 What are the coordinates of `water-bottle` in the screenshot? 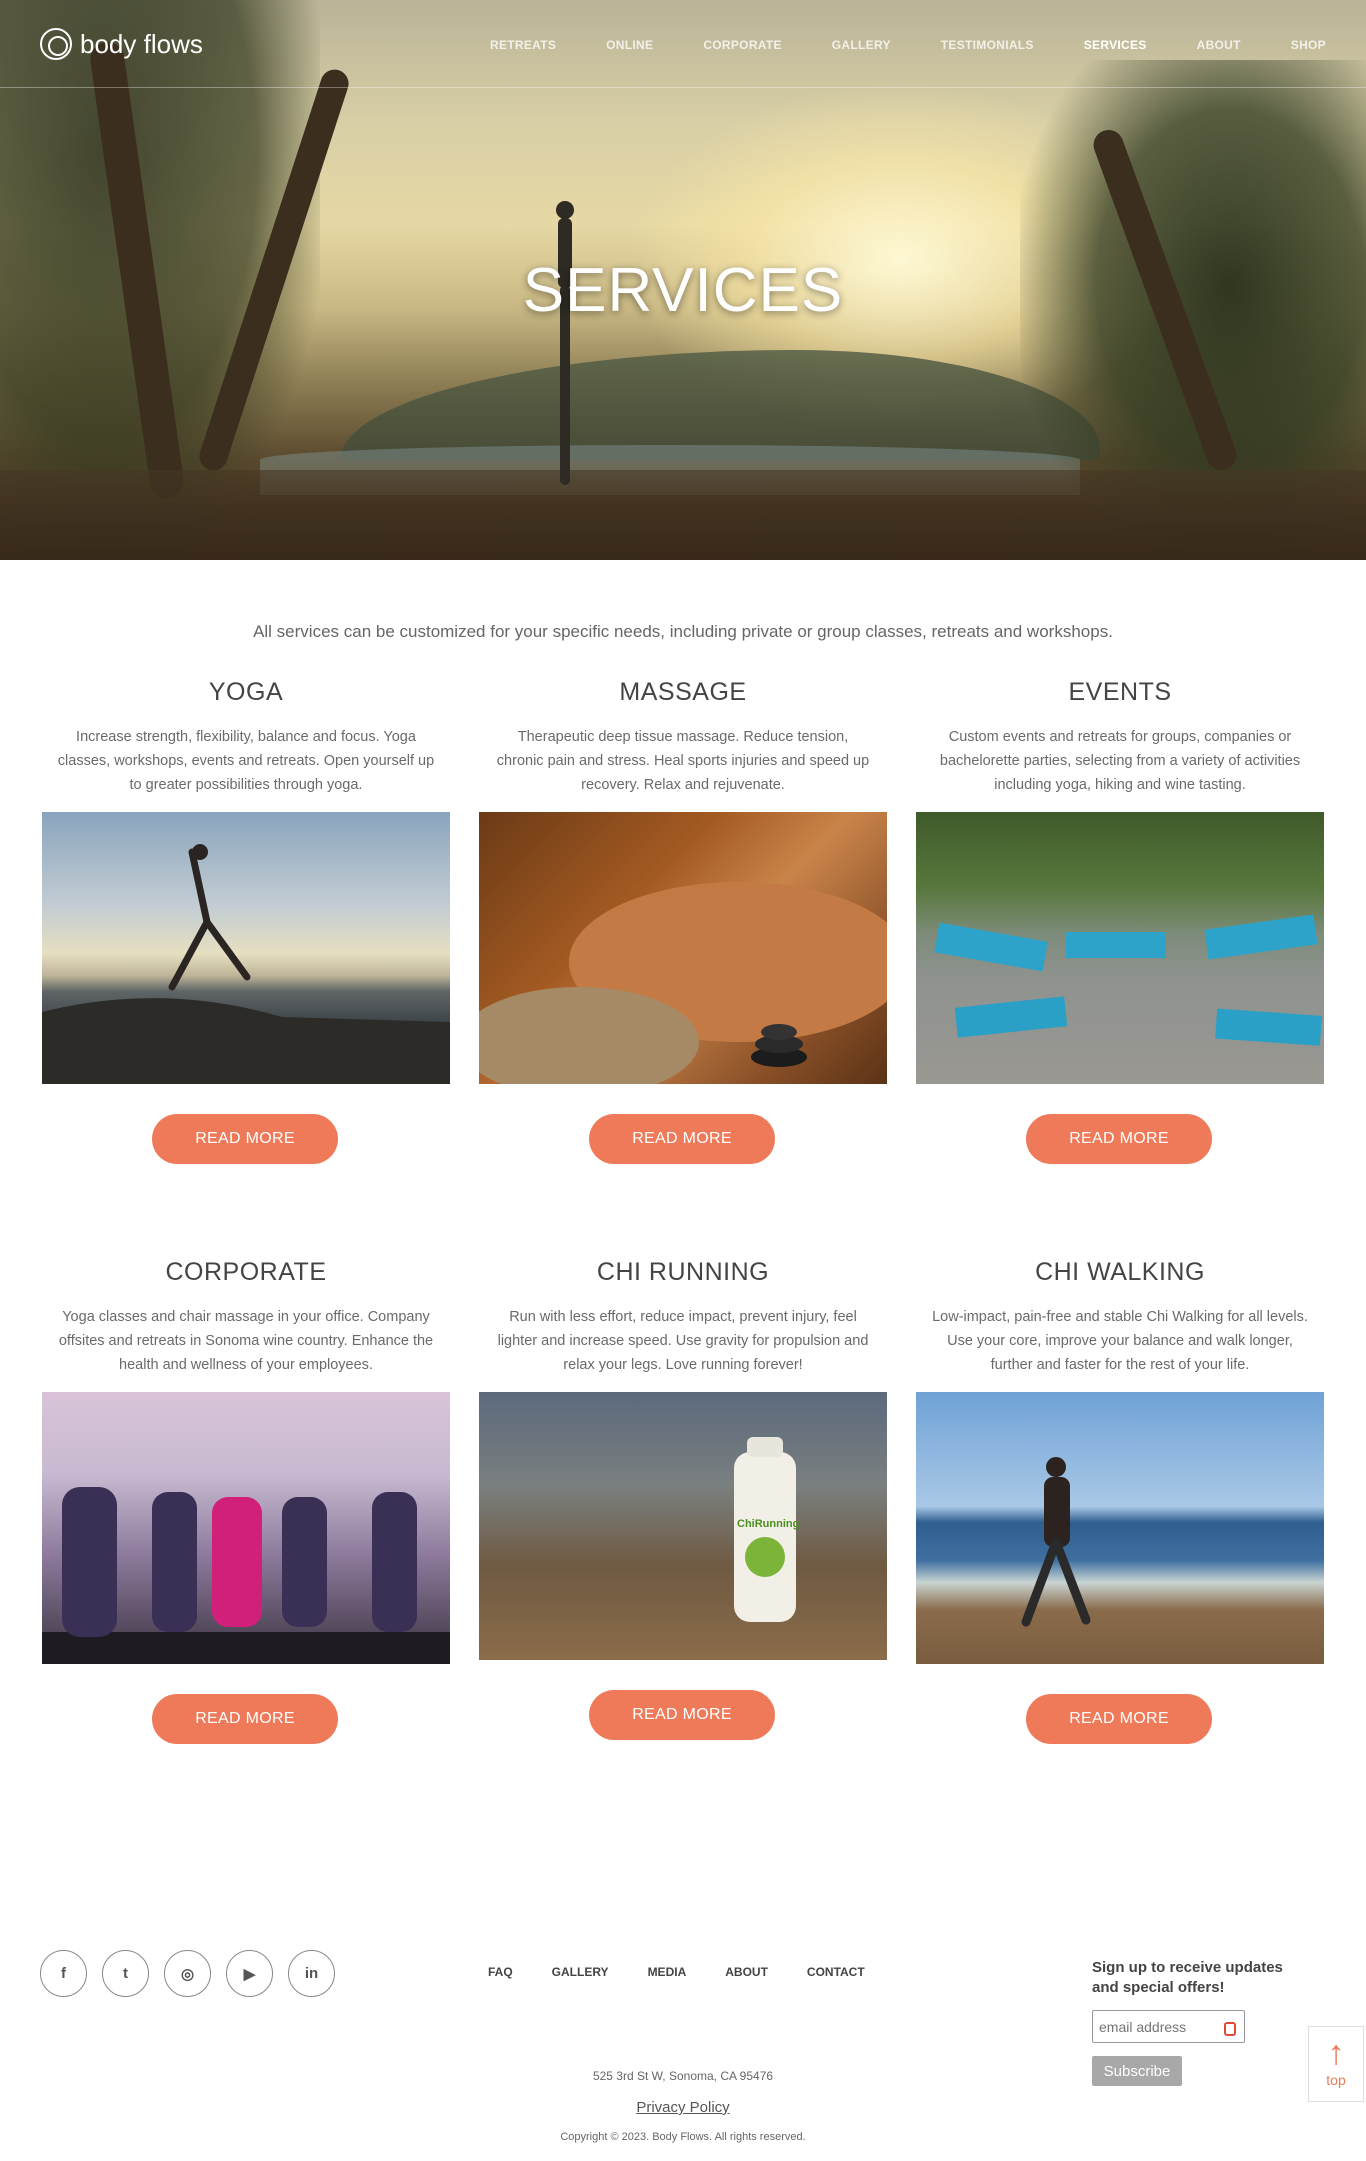 It's located at (765, 1529).